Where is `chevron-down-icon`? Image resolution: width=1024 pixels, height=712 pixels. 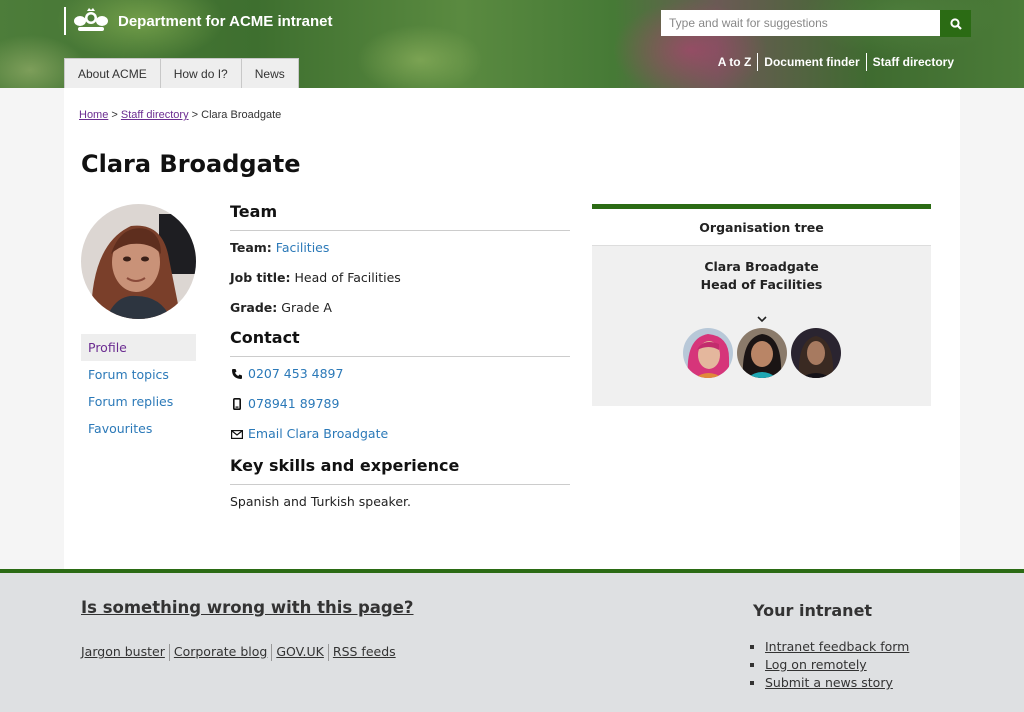
chevron-down-icon is located at coordinates (761, 315).